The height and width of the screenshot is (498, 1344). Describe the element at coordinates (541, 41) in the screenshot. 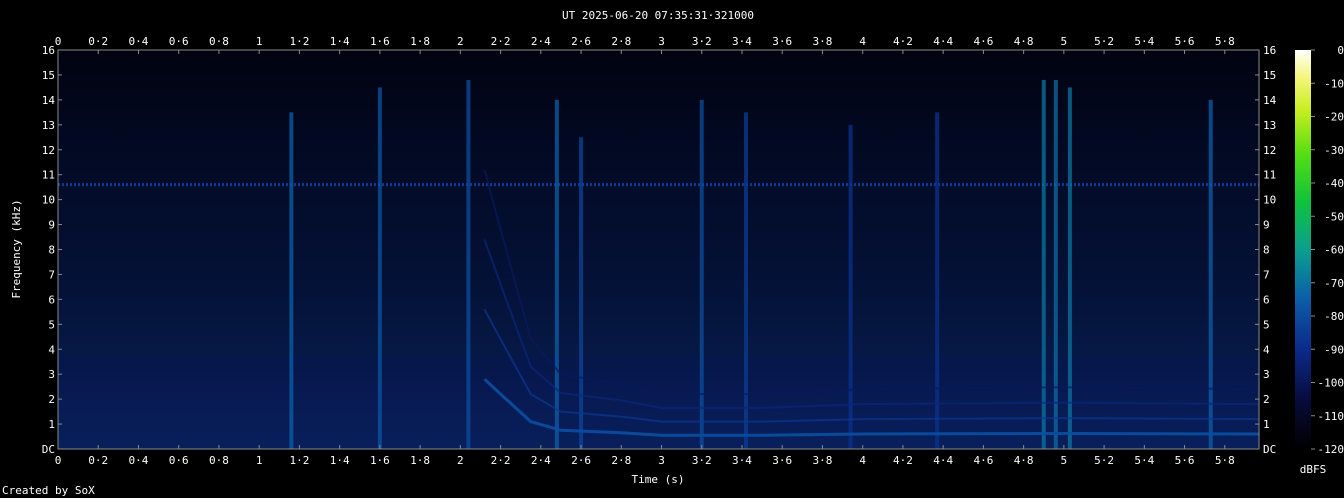

I see `x-tick-label-top-12: 2·4` at that location.